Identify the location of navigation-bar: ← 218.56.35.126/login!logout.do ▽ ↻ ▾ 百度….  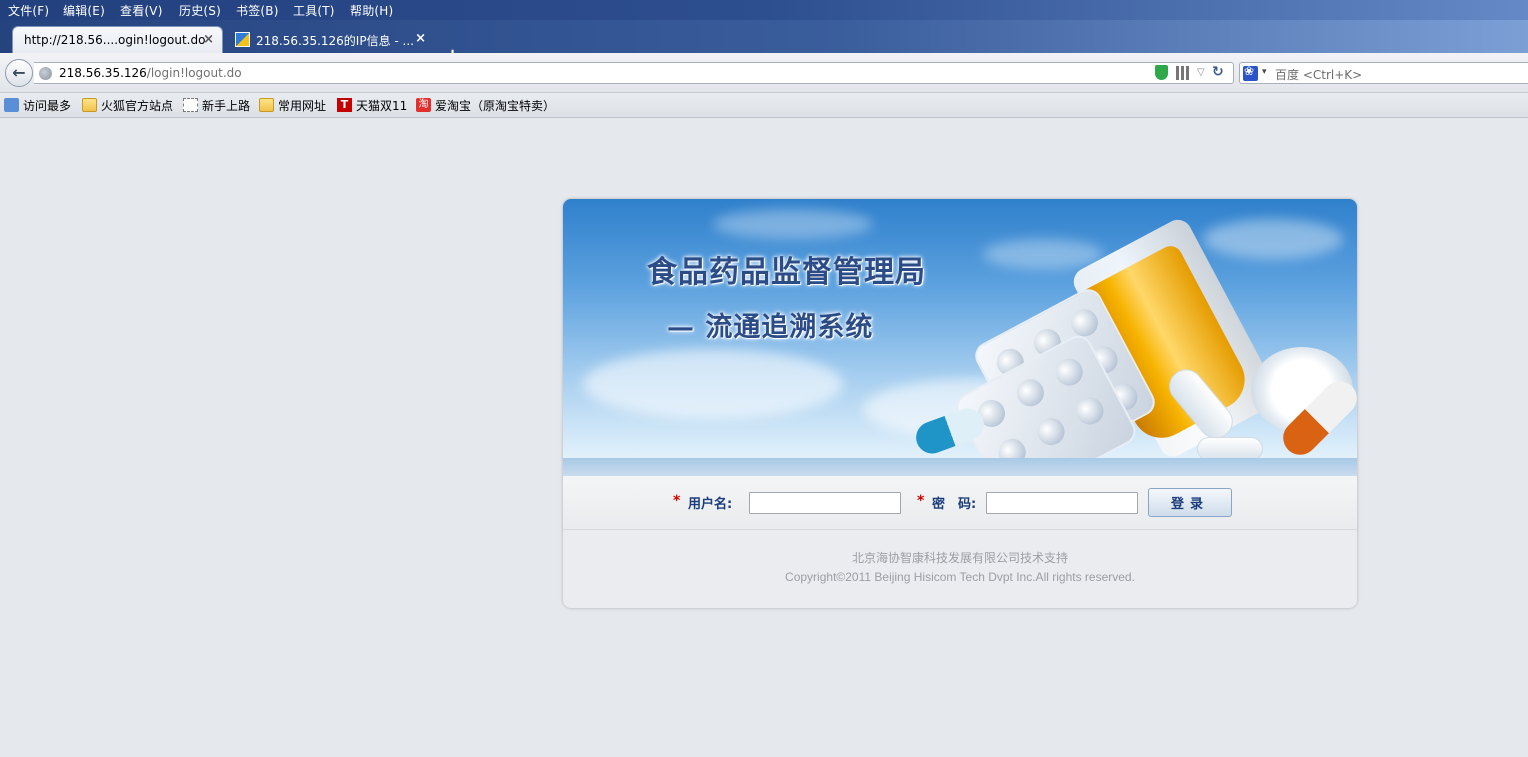
(764, 73).